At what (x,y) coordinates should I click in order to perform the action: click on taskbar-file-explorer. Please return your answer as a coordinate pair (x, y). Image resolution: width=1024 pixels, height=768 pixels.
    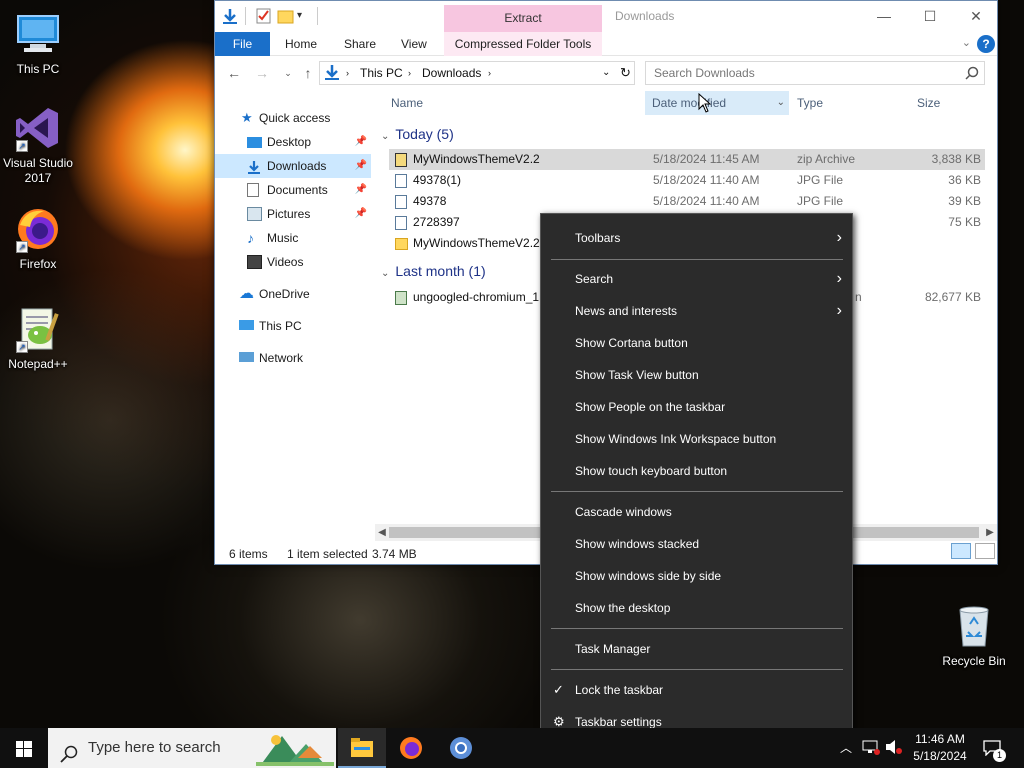
    Looking at the image, I should click on (362, 748).